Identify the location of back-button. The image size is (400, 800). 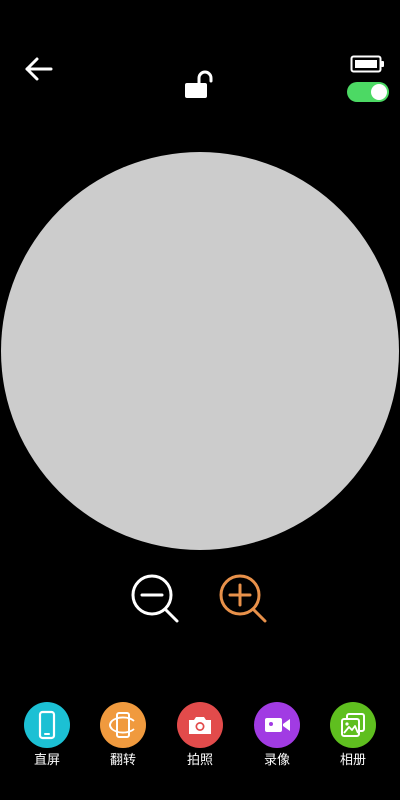
(39, 69).